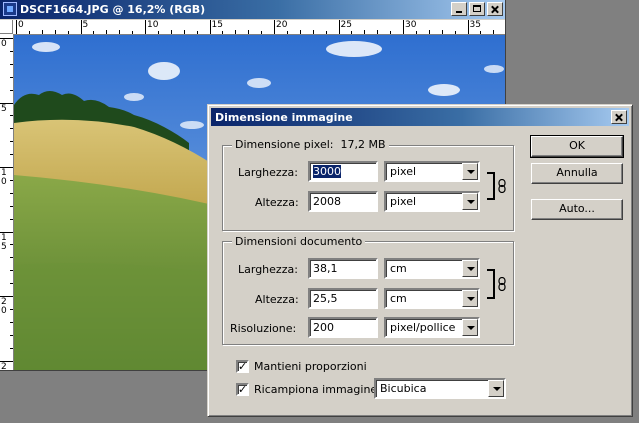 The image size is (639, 423). What do you see at coordinates (282, 25) in the screenshot?
I see `ruler-label: 20` at bounding box center [282, 25].